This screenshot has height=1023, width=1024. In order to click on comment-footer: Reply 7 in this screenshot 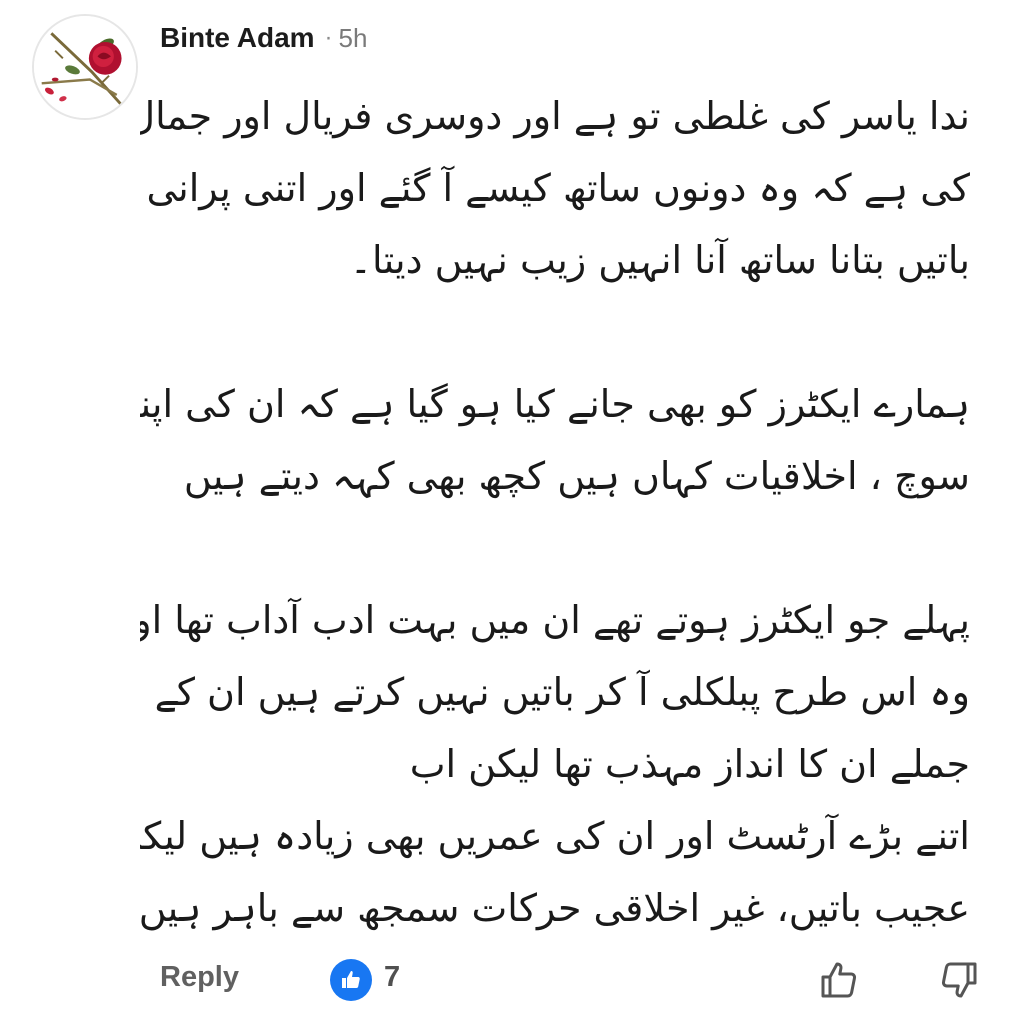, I will do `click(575, 982)`.